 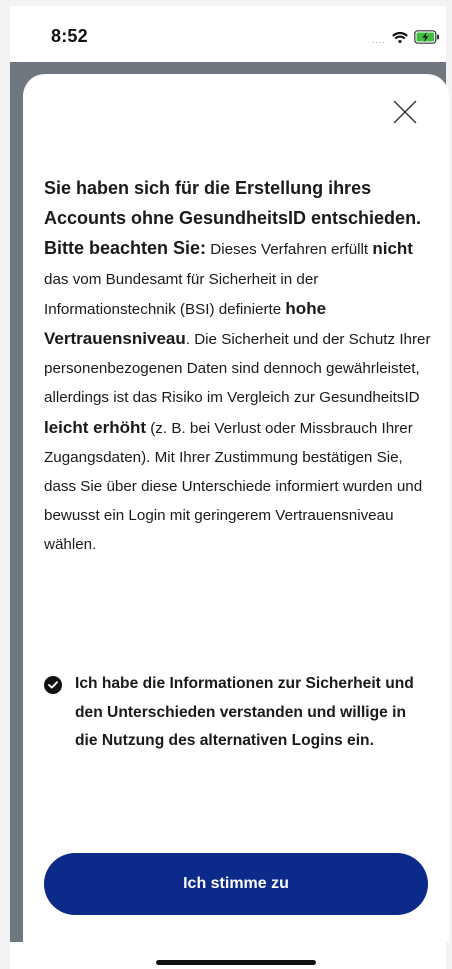 What do you see at coordinates (400, 40) in the screenshot?
I see `wifi-icon` at bounding box center [400, 40].